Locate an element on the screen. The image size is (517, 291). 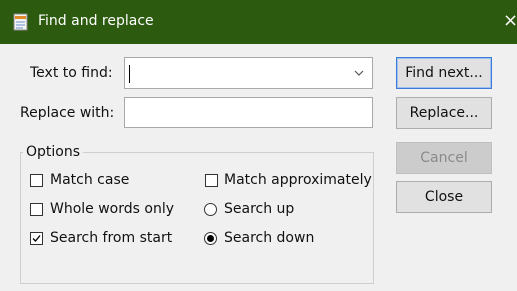
search-from-start-checkbox is located at coordinates (36, 238).